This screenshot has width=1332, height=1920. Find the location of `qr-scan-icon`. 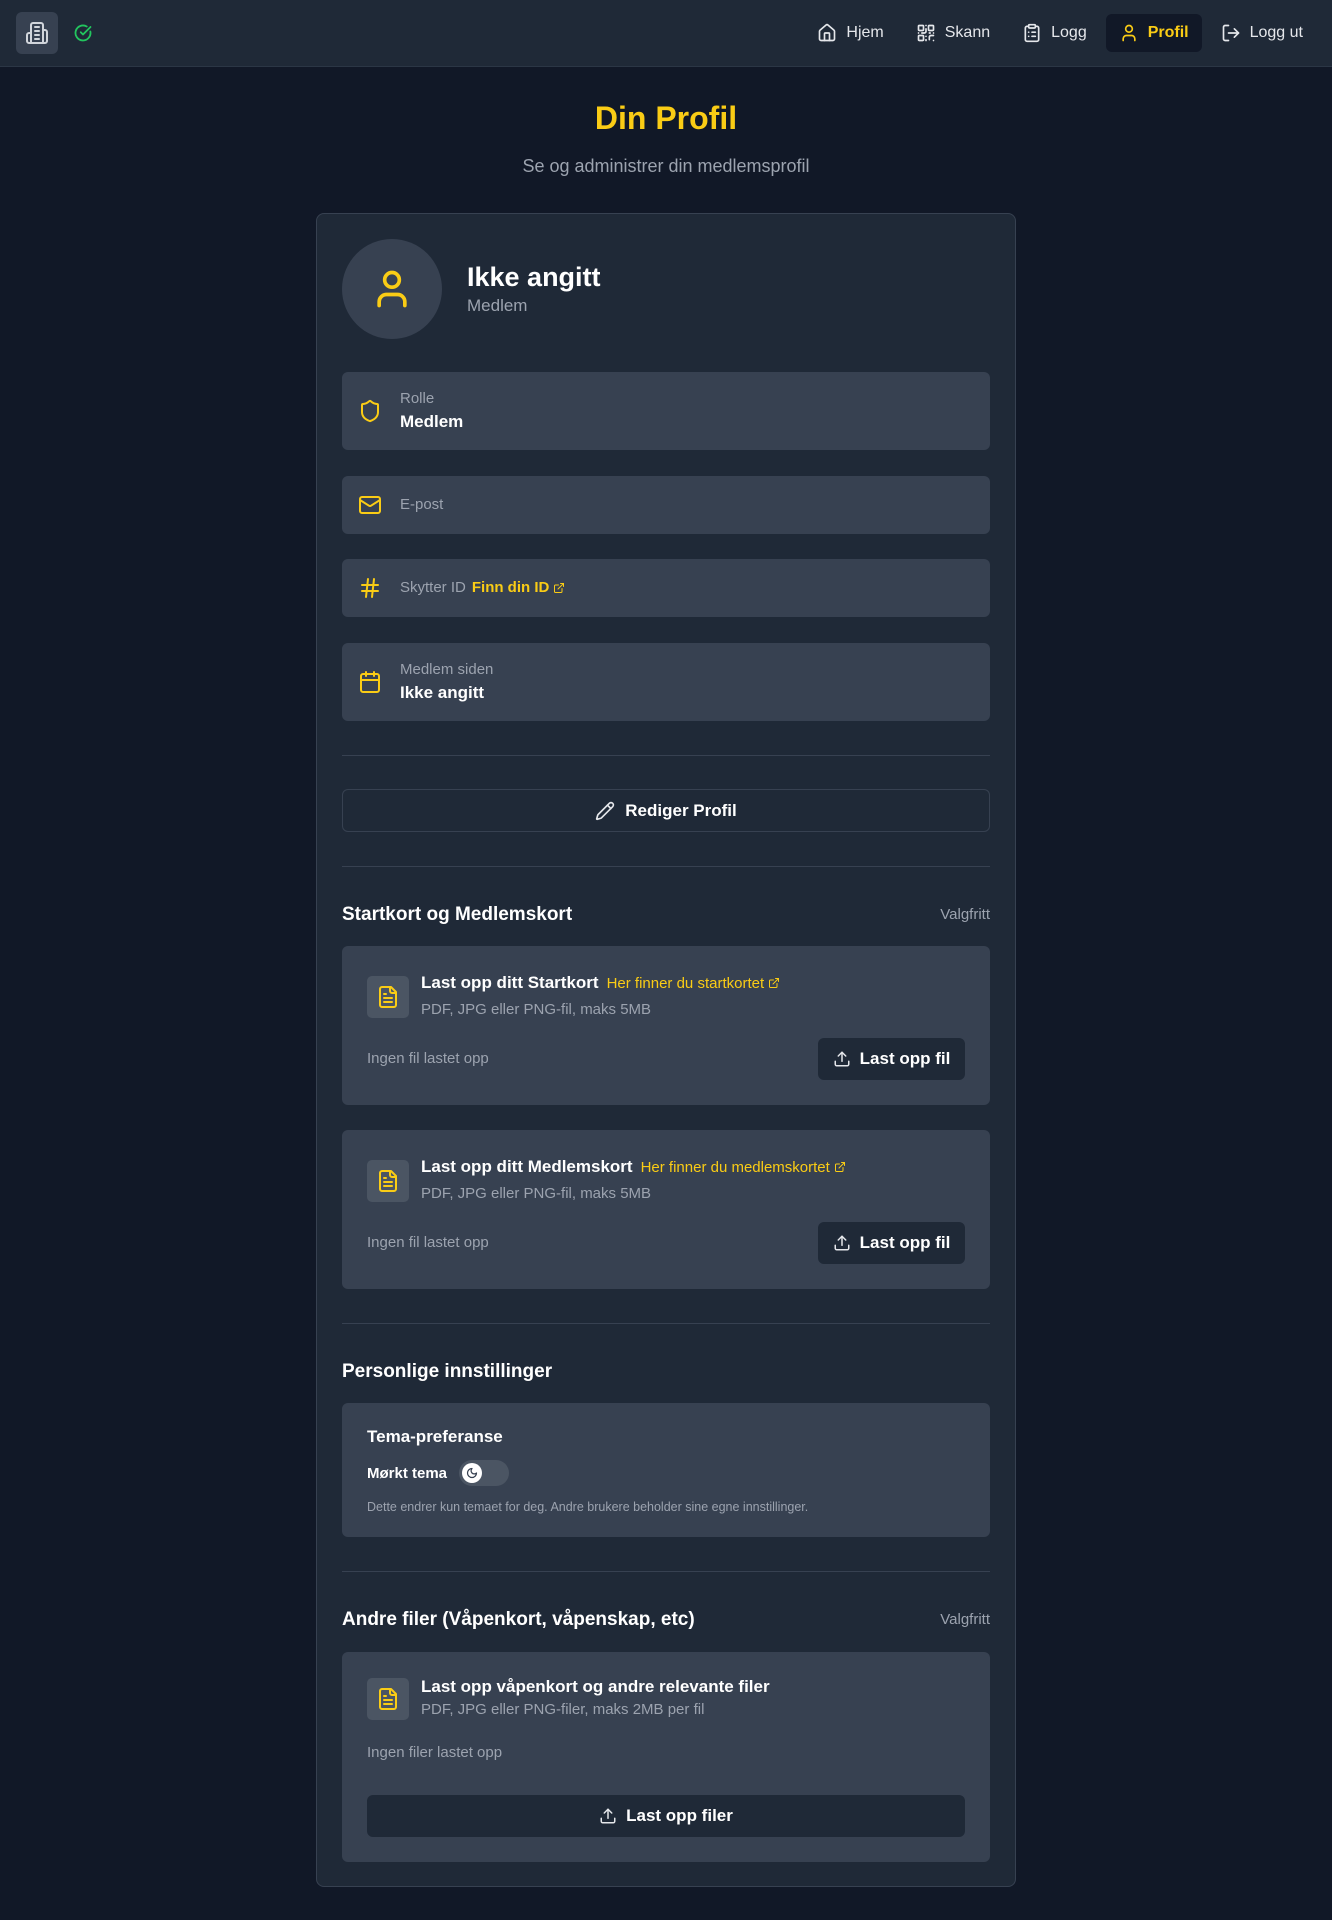

qr-scan-icon is located at coordinates (926, 33).